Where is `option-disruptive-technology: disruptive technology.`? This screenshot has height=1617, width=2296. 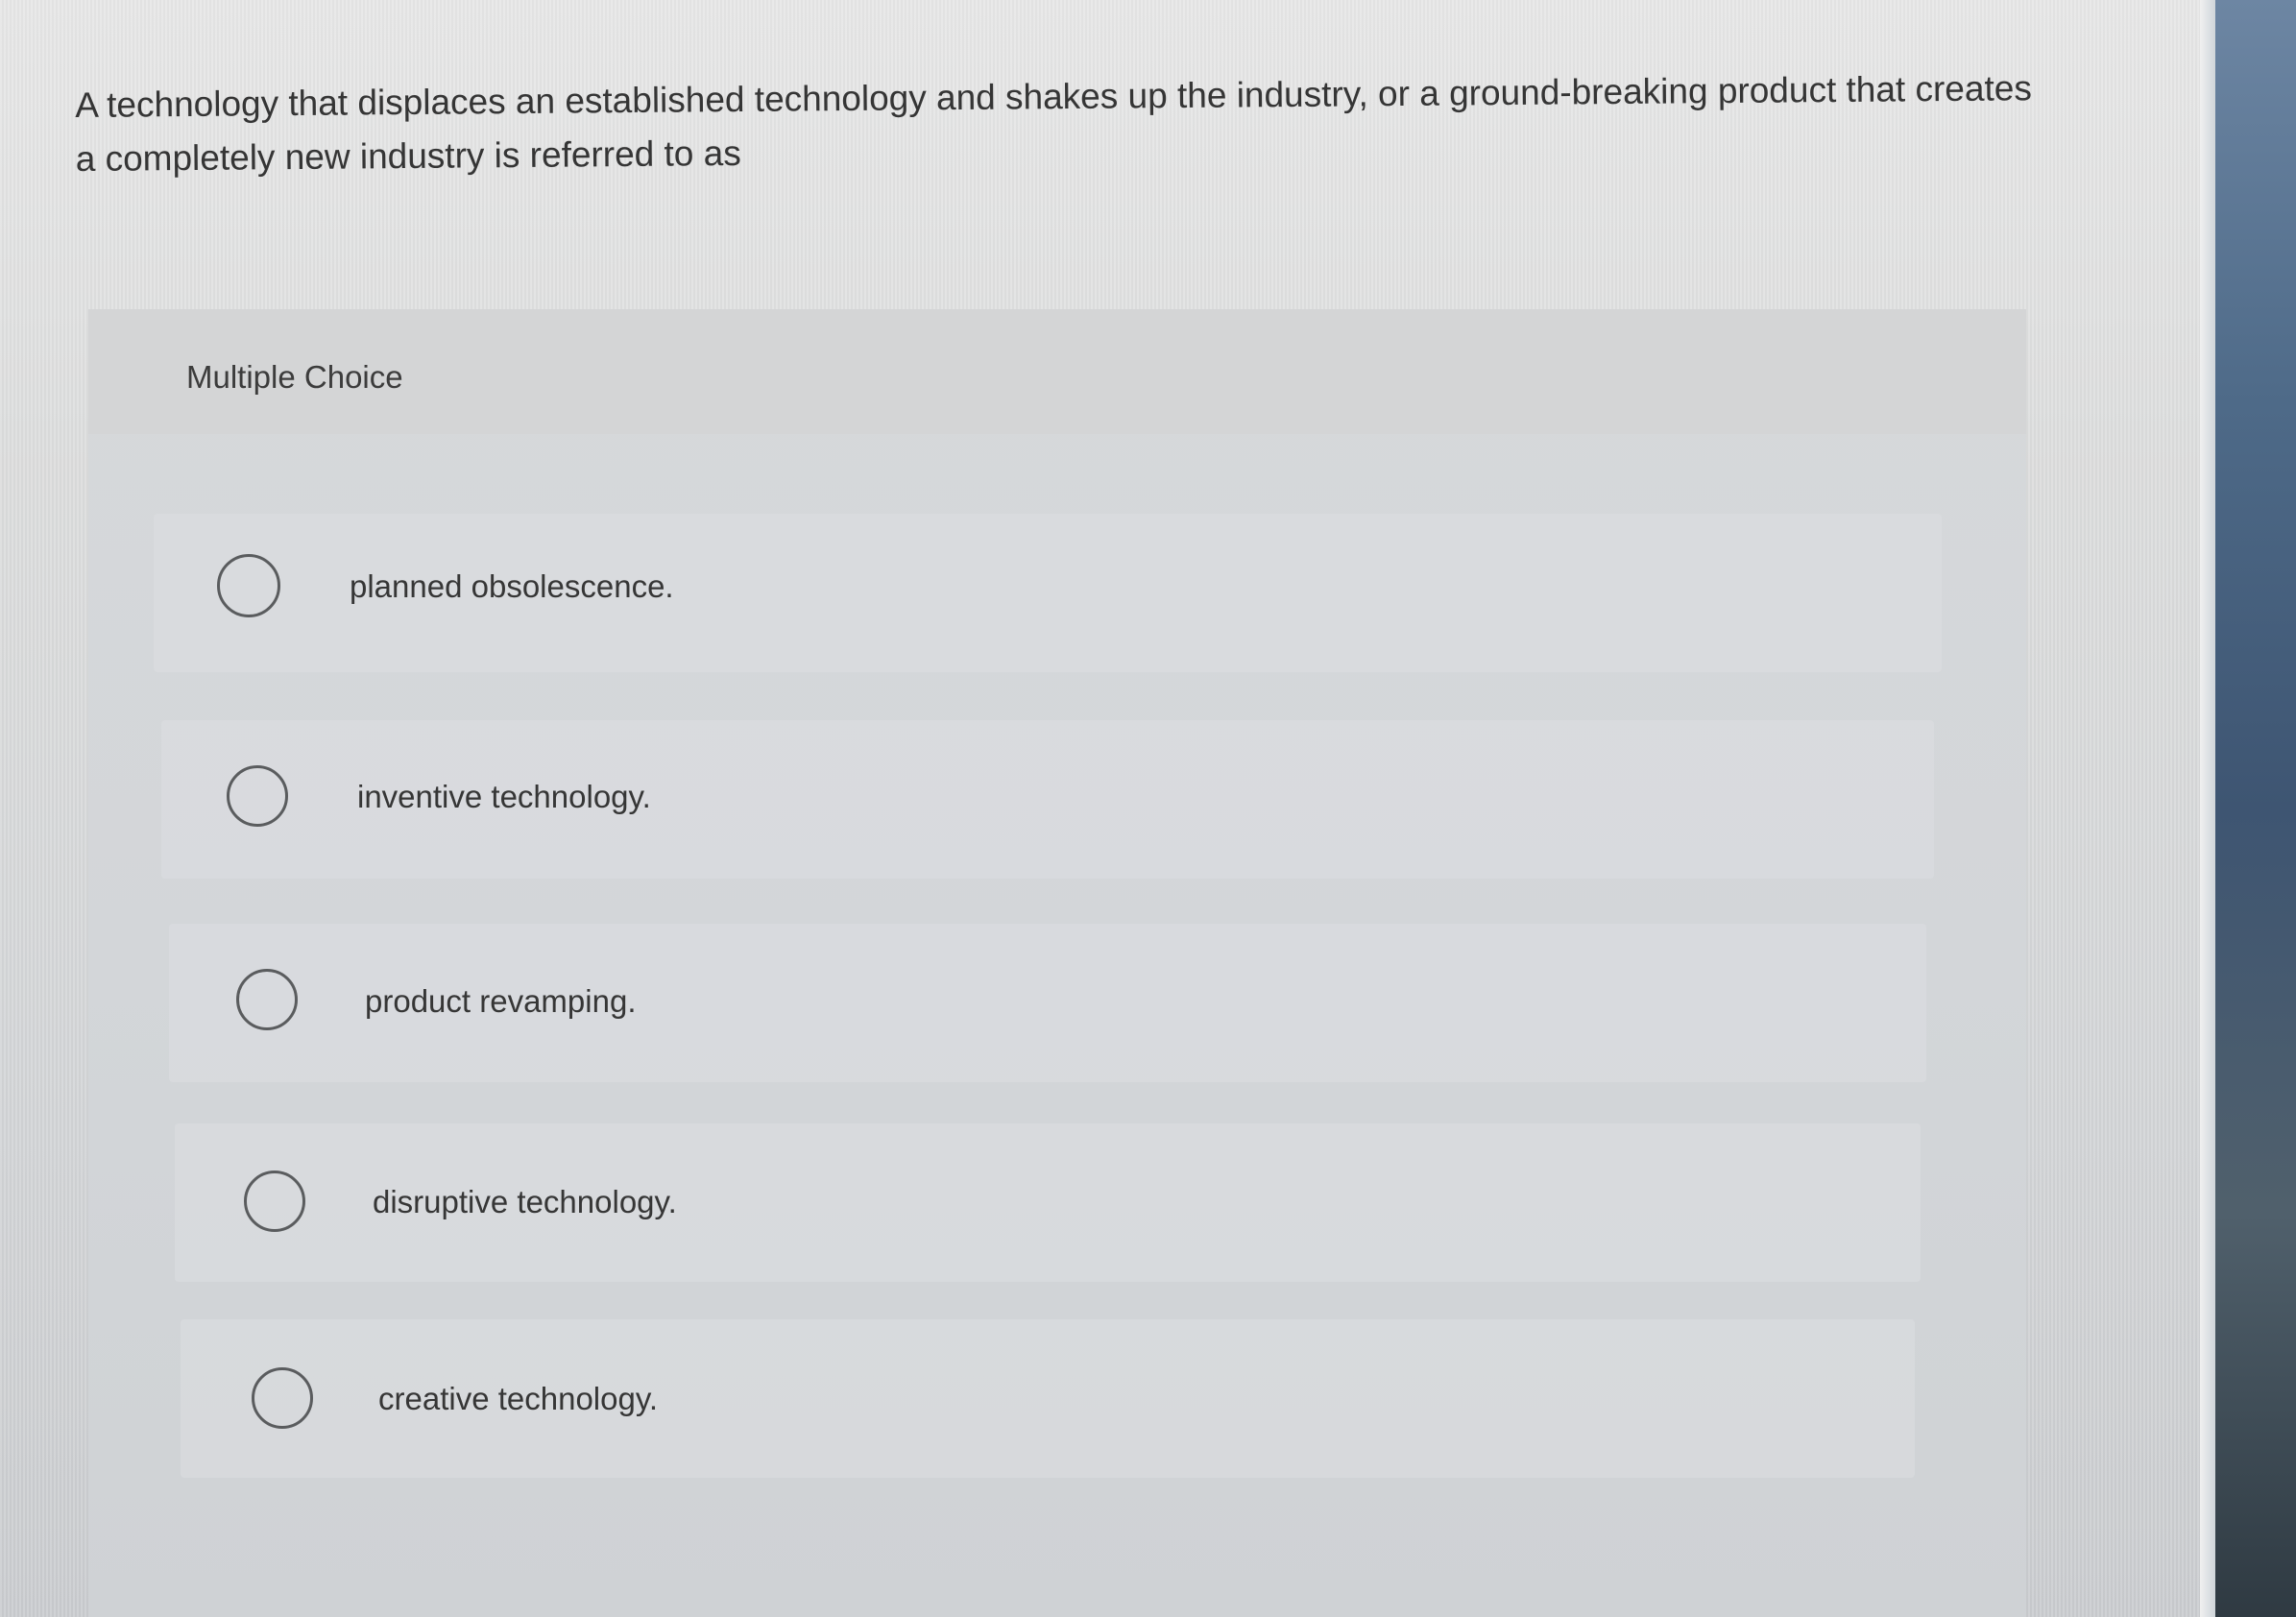
option-disruptive-technology: disruptive technology. is located at coordinates (1048, 1202).